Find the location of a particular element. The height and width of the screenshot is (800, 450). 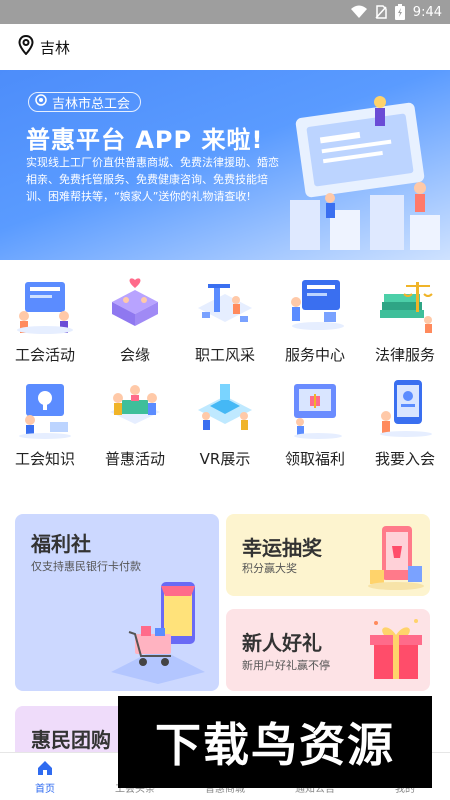

tab-home: 首页 is located at coordinates (45, 776).